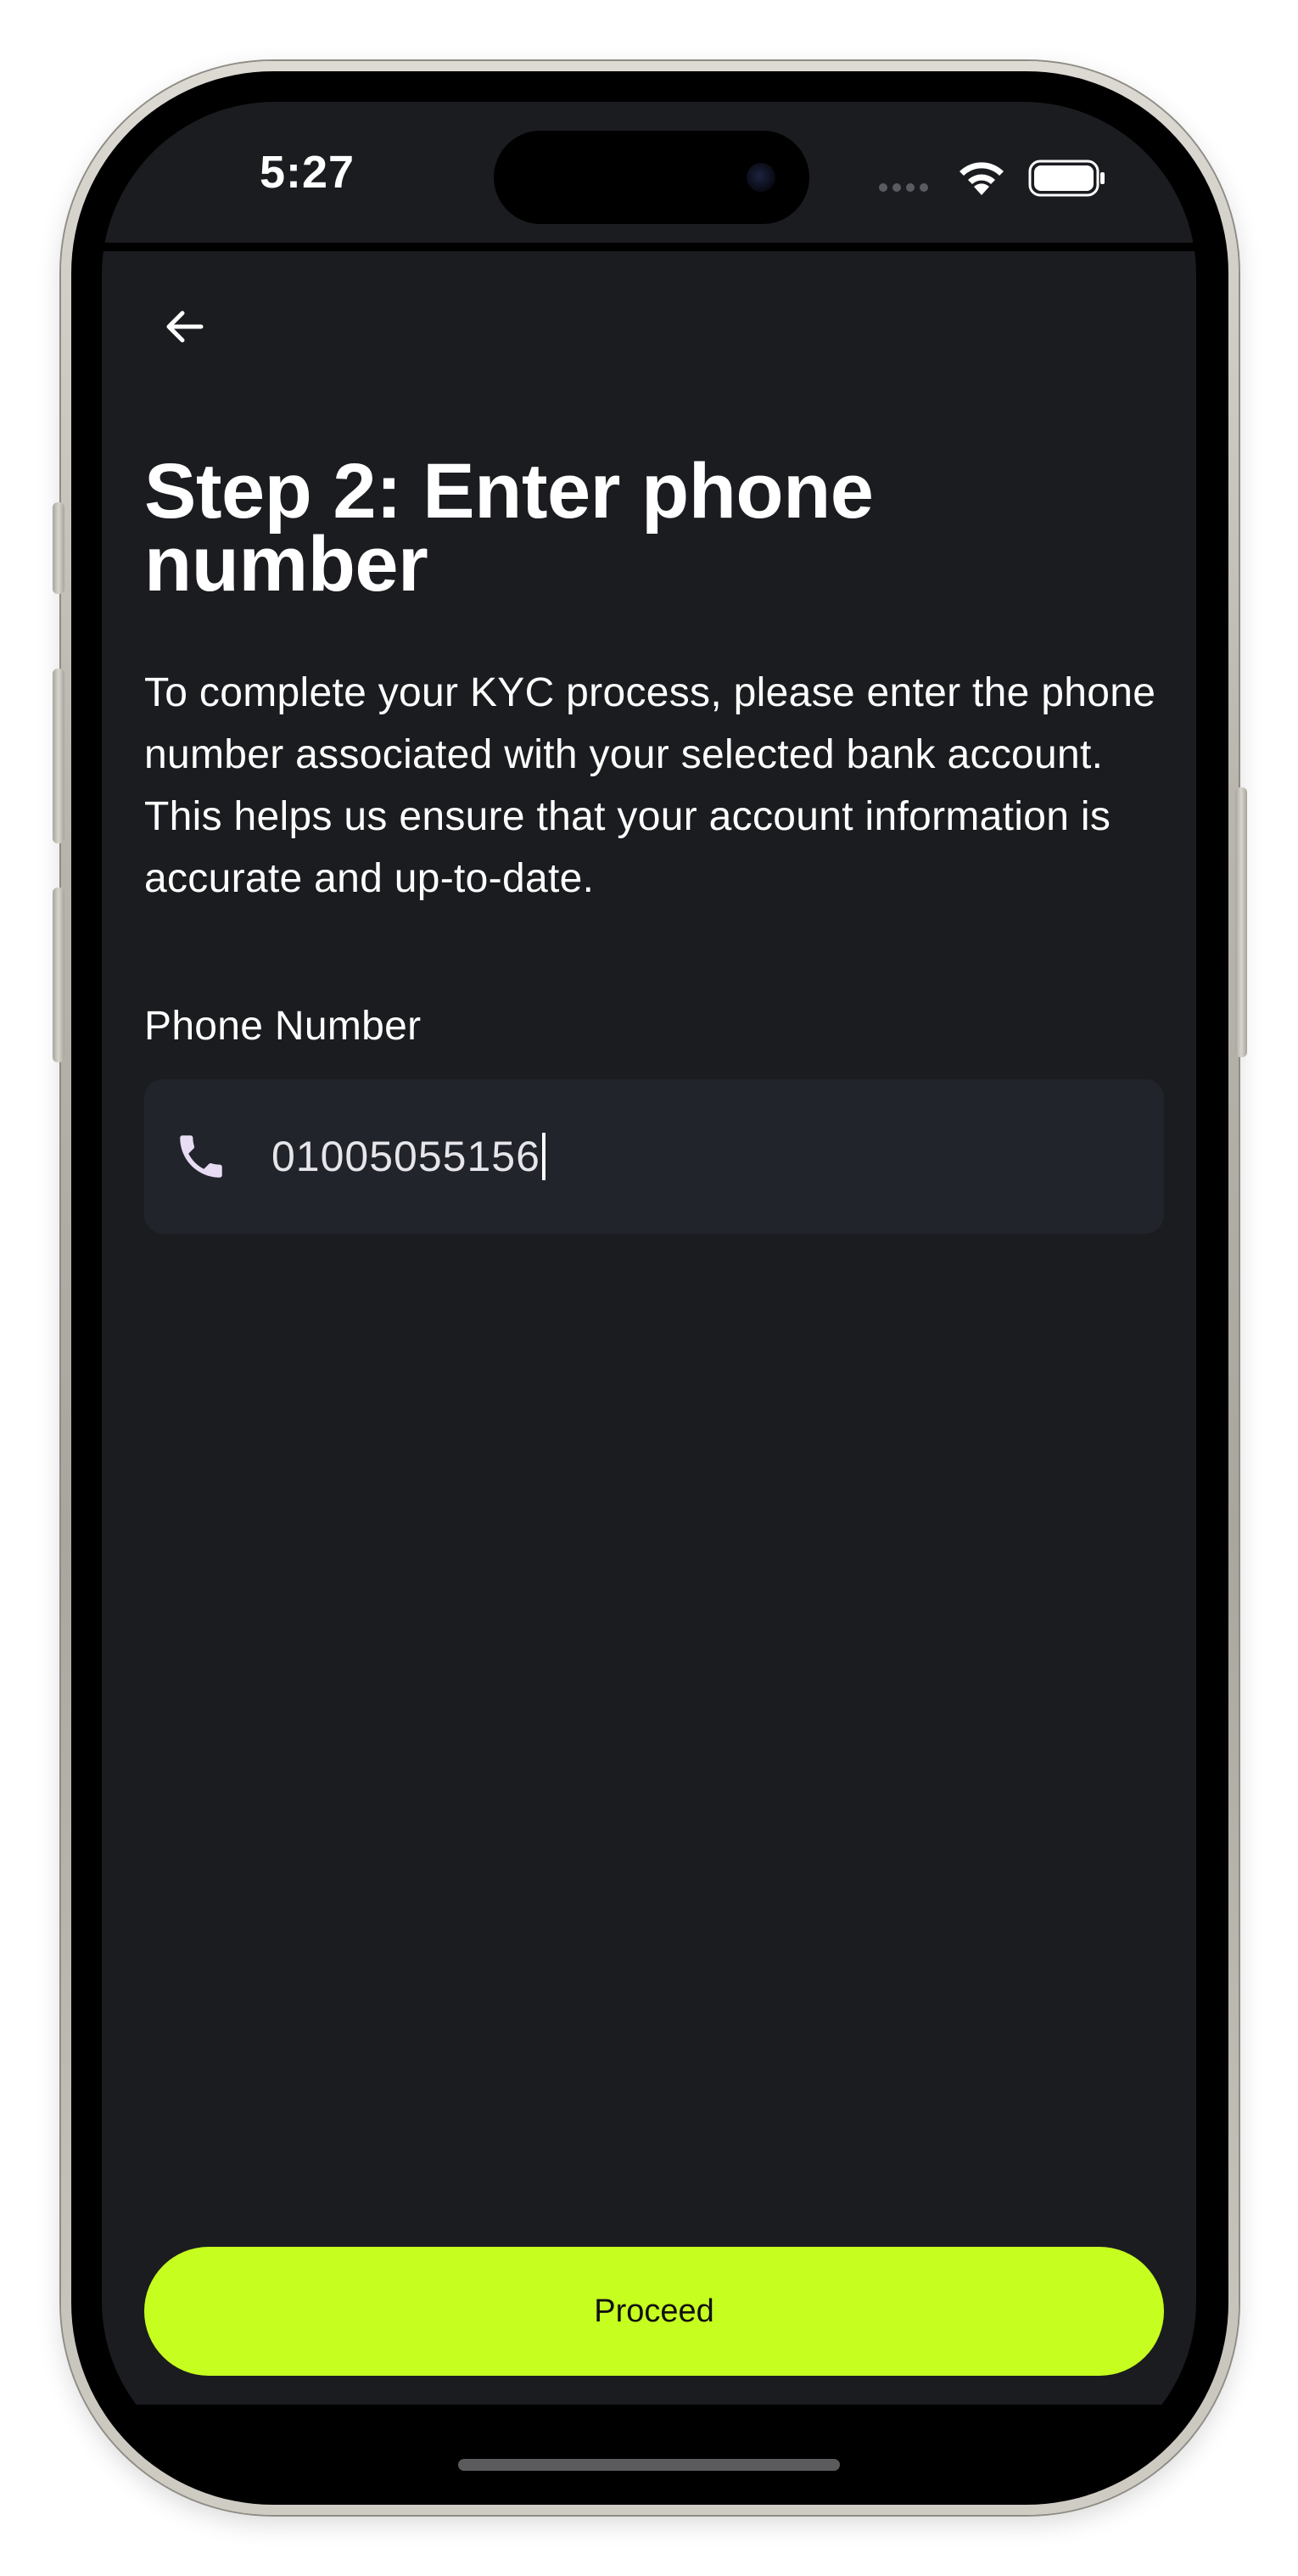 The height and width of the screenshot is (2576, 1298). What do you see at coordinates (283, 1027) in the screenshot?
I see `phone-number-label: Phone Number` at bounding box center [283, 1027].